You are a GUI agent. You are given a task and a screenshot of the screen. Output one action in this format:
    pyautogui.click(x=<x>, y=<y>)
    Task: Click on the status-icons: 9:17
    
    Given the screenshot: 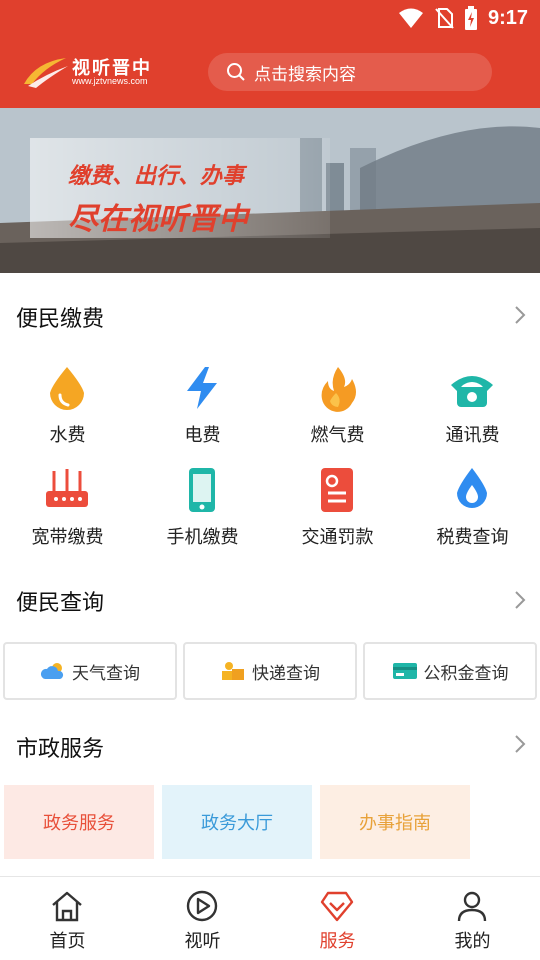 What is the action you would take?
    pyautogui.click(x=463, y=18)
    